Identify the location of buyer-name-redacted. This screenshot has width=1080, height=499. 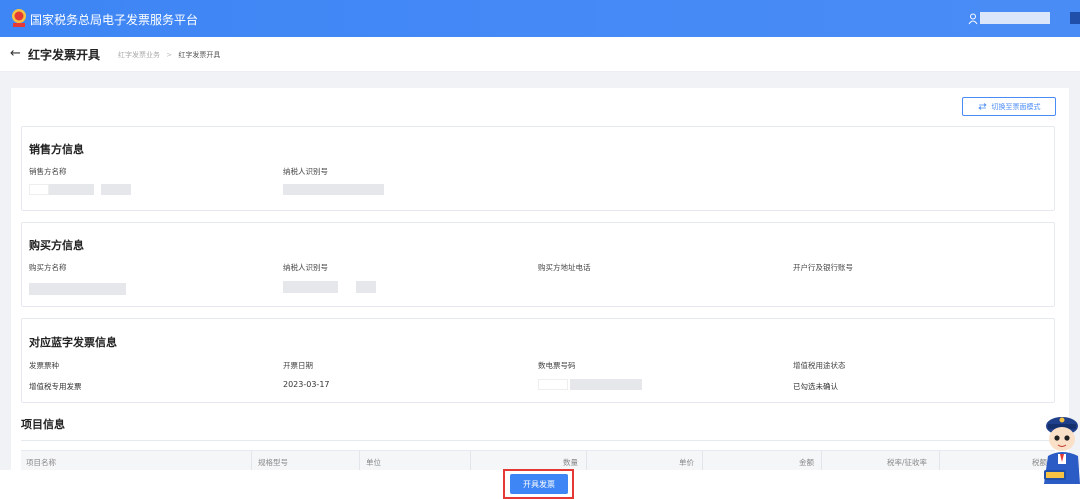
(77, 289).